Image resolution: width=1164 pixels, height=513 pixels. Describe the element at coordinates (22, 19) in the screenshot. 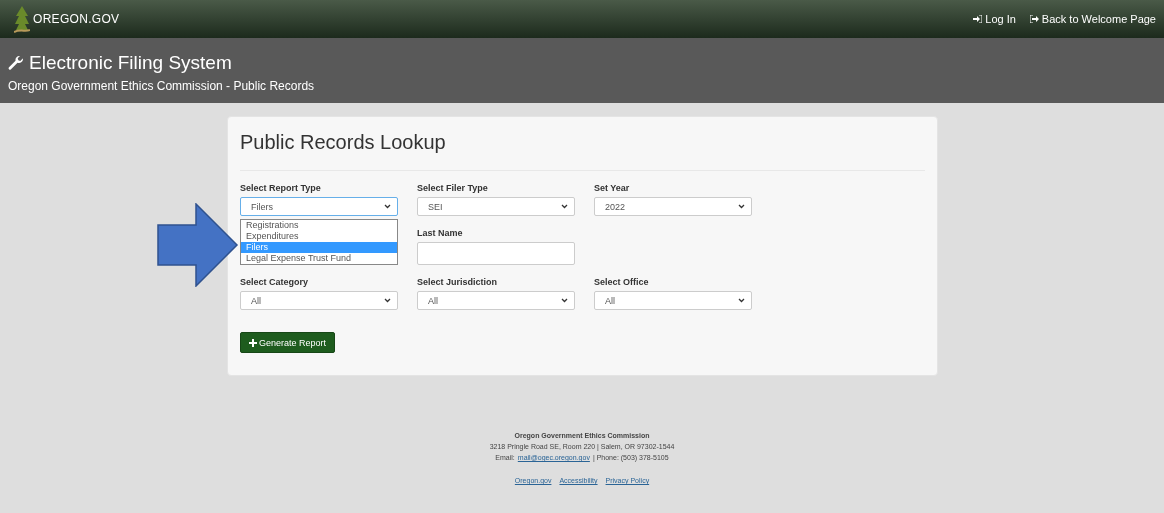

I see `tree-logo-icon` at that location.